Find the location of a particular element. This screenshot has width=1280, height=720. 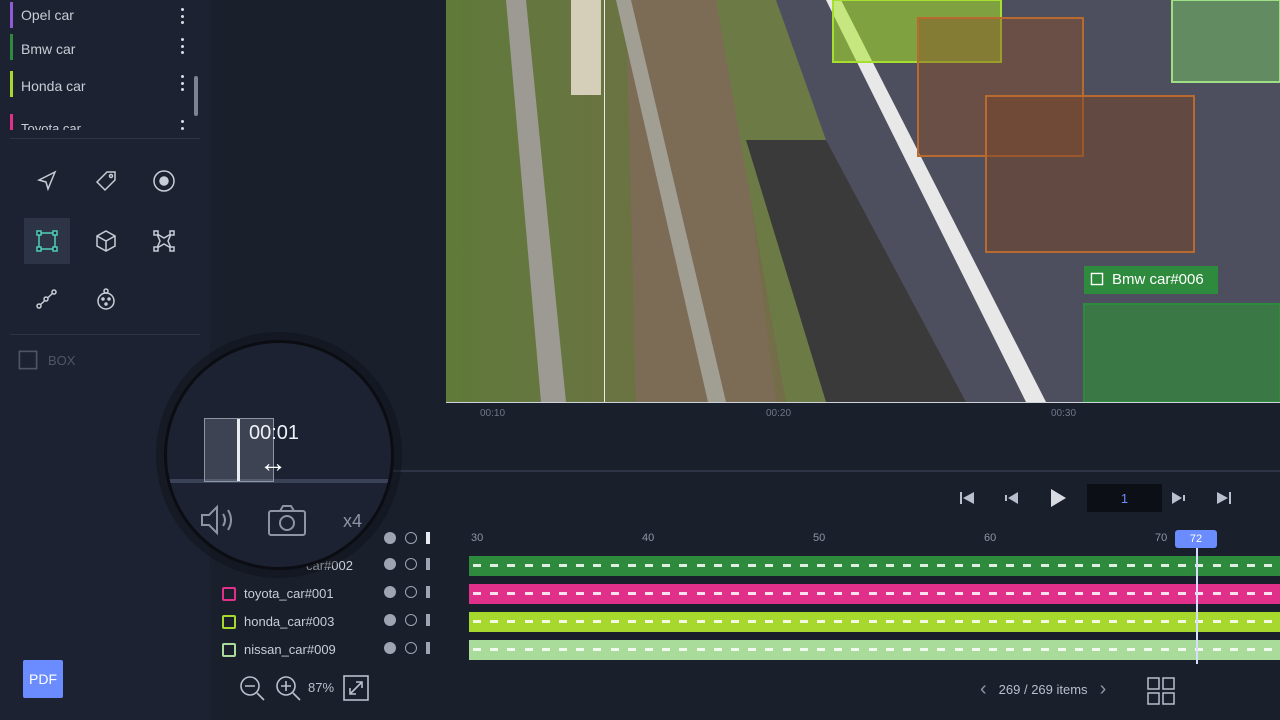

step-forward-button is located at coordinates (1178, 498).